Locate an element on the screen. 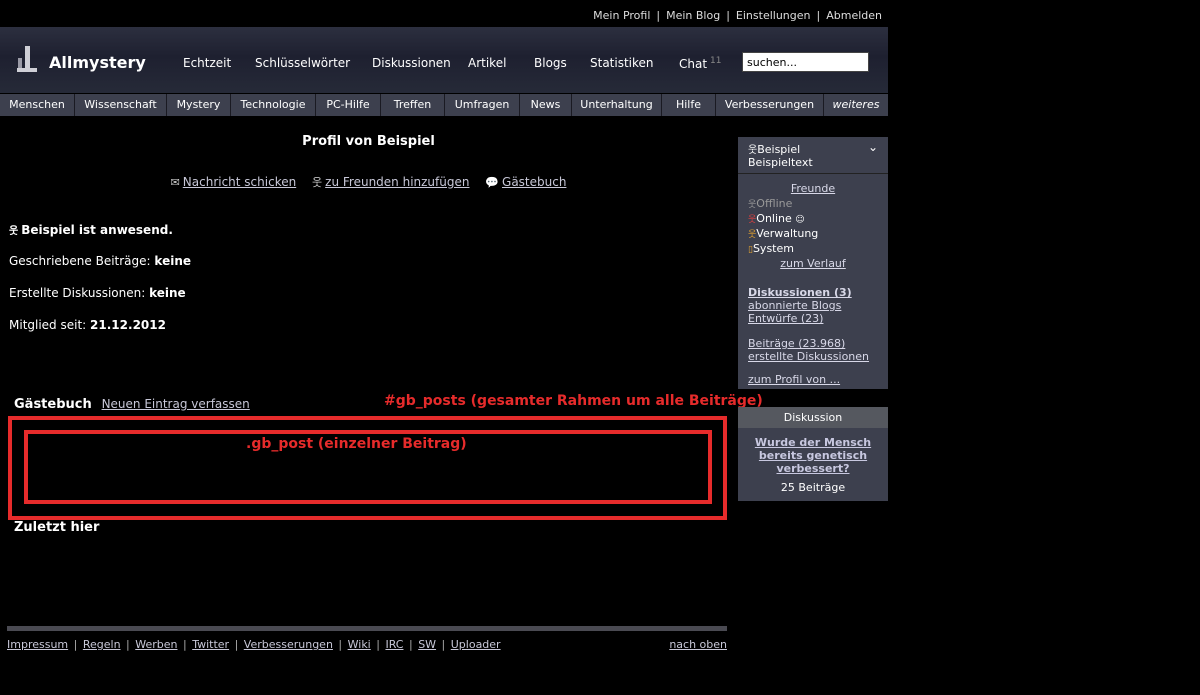 The image size is (1200, 695). discussions-link: Diskussionen (3) is located at coordinates (813, 292).